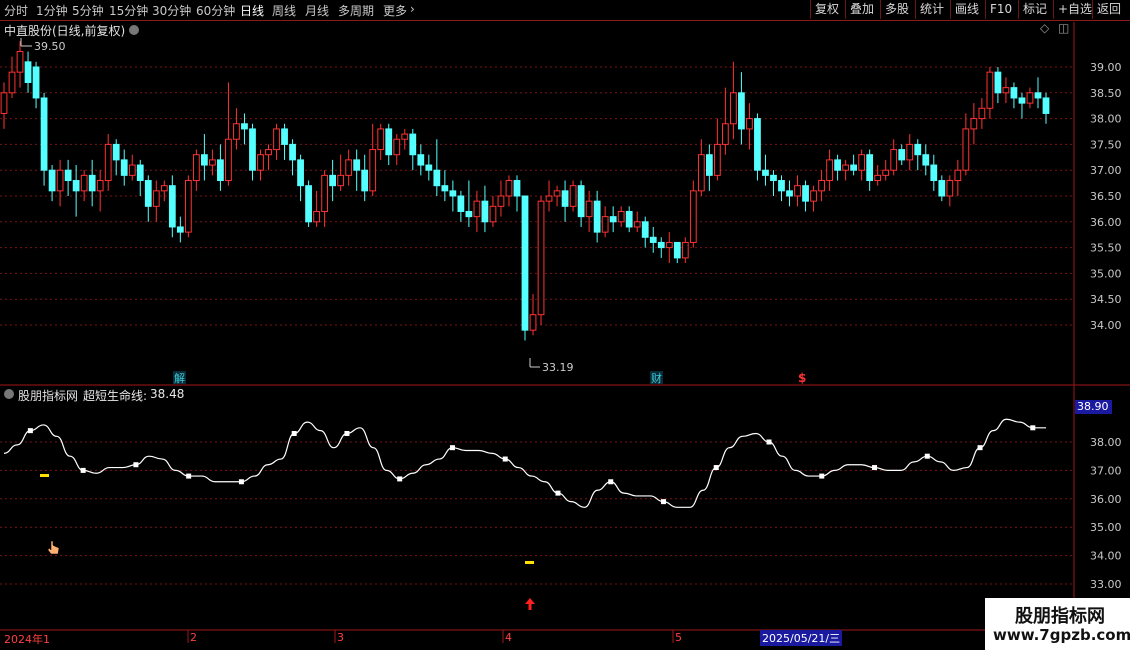 This screenshot has height=650, width=1130. Describe the element at coordinates (1063, 28) in the screenshot. I see `panel-toggle-icon: ◫` at that location.